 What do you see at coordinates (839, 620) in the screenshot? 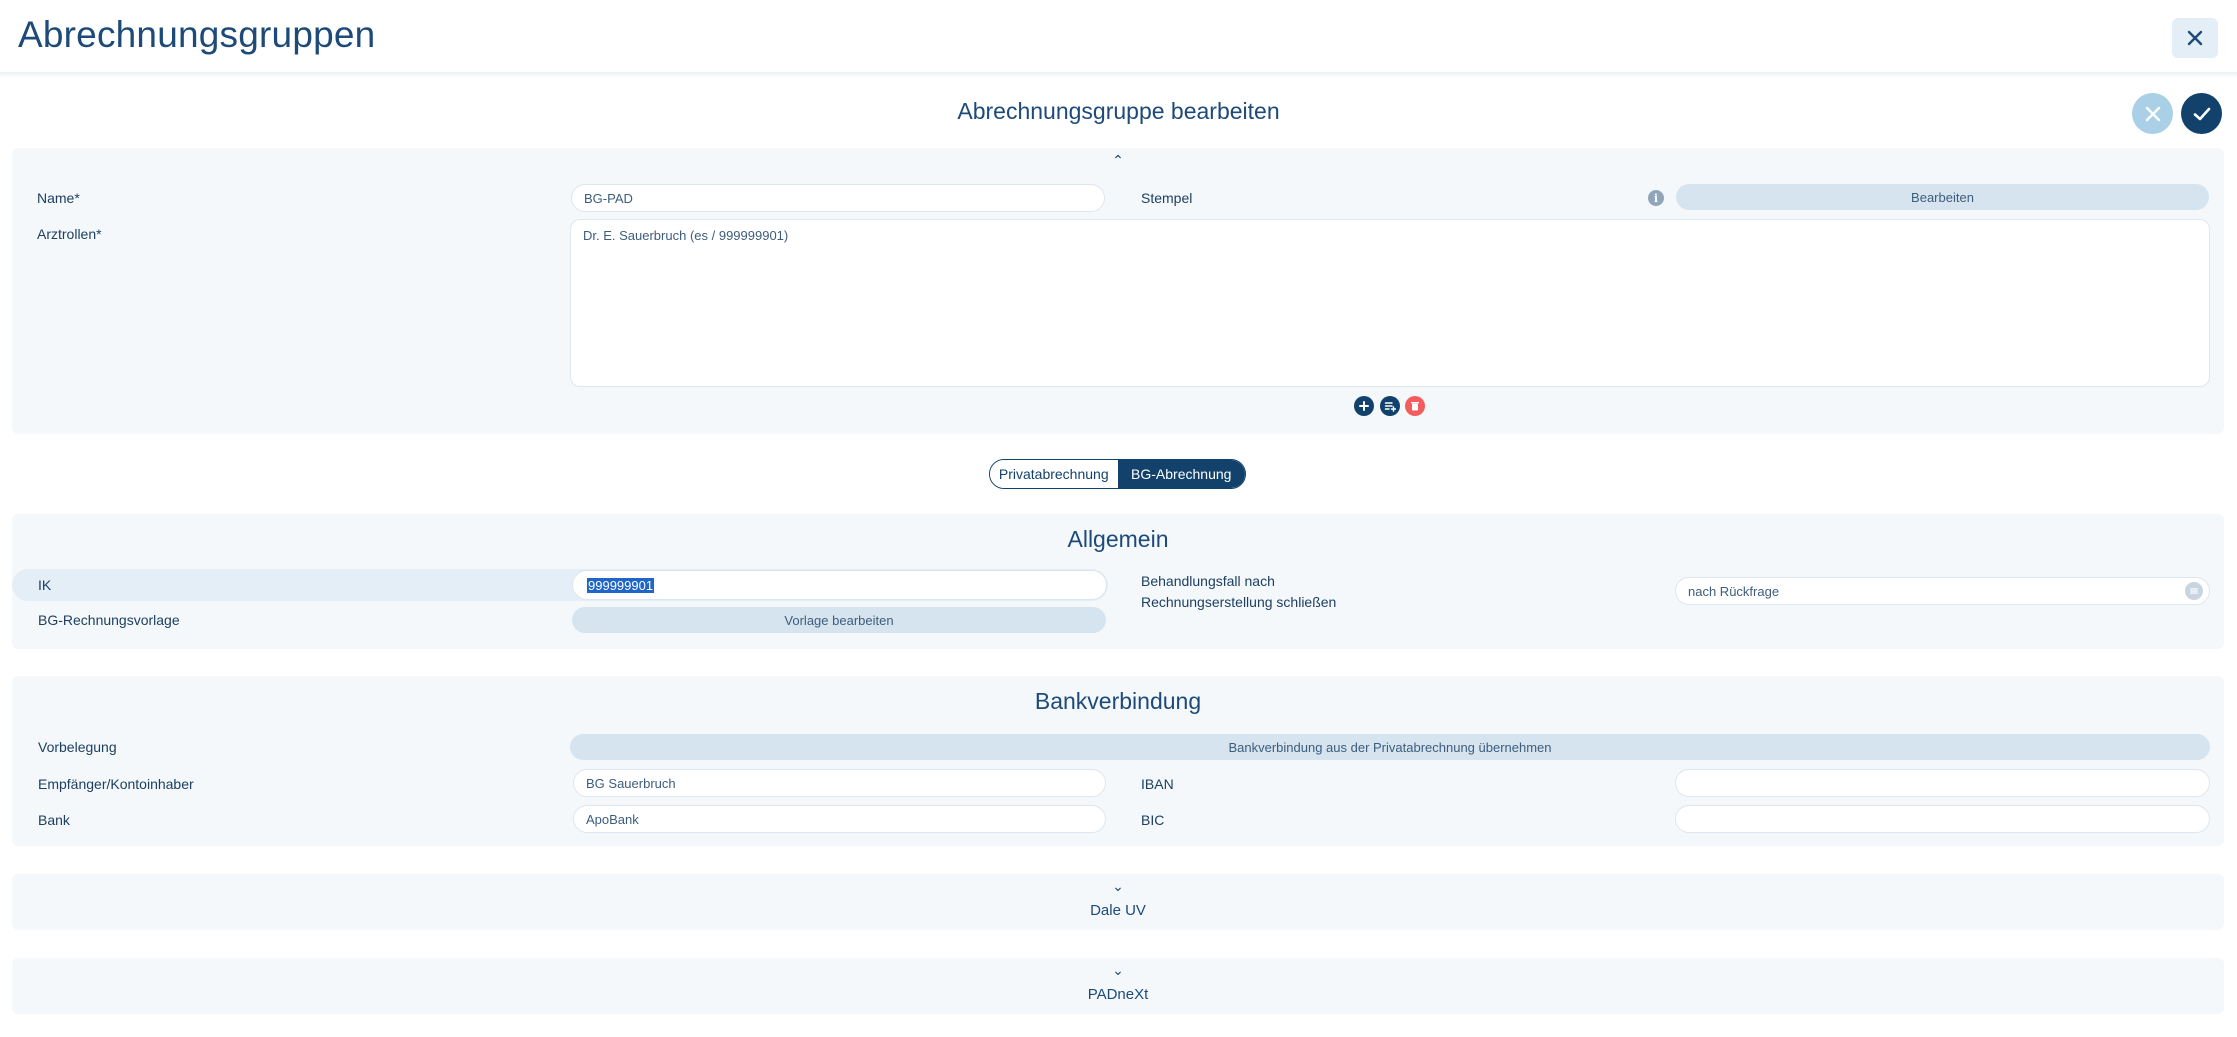
I see `vorlage-edit-button: Vorlage bearbeiten` at bounding box center [839, 620].